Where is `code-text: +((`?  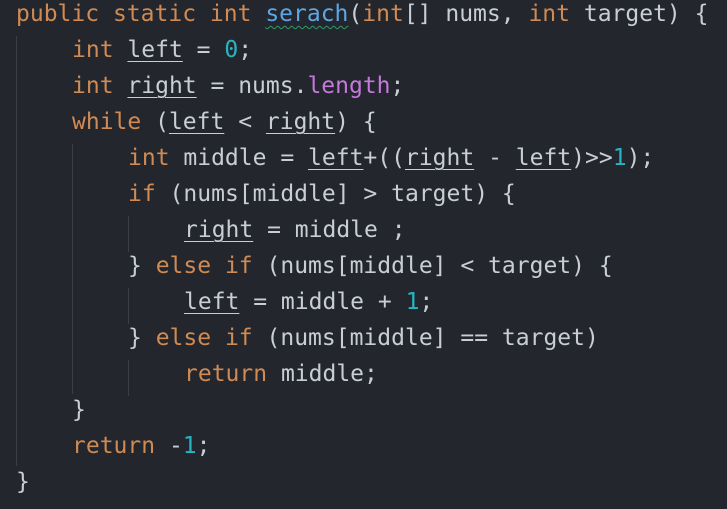
code-text: +(( is located at coordinates (384, 158).